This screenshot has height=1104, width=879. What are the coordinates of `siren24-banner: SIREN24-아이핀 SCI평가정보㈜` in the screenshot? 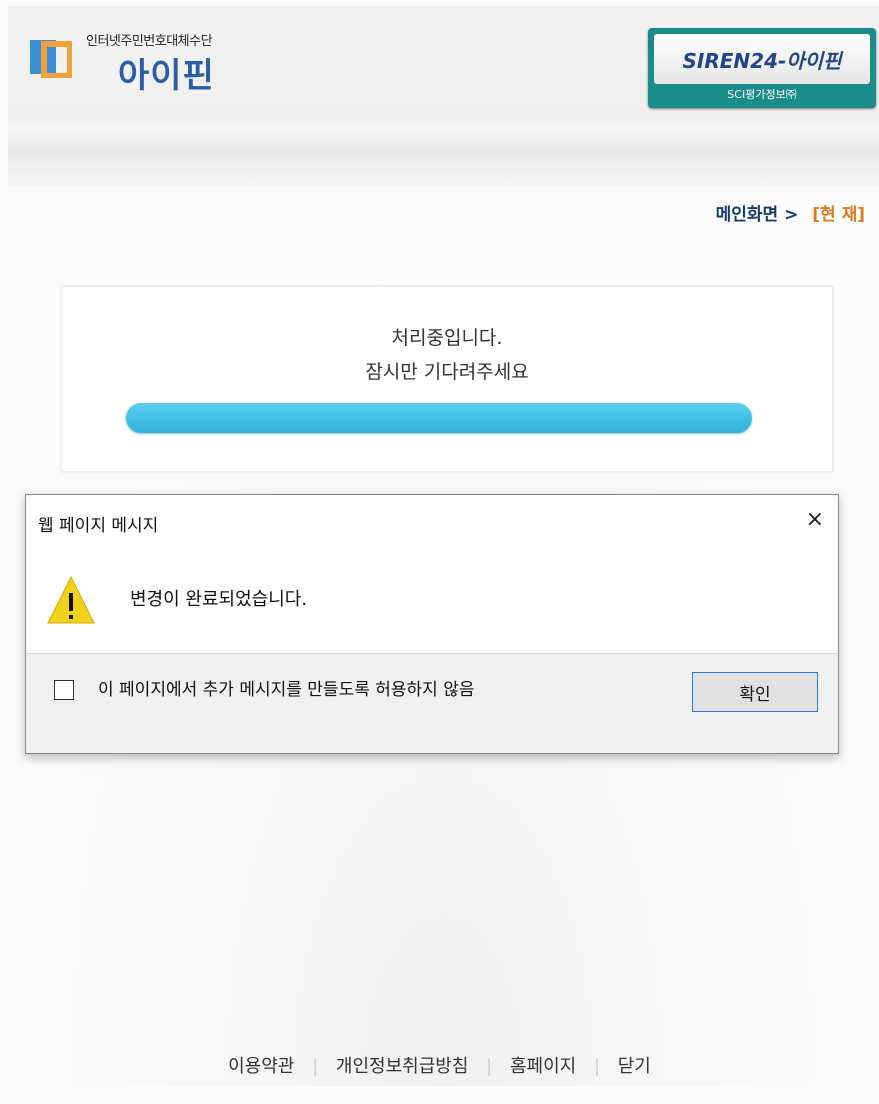 It's located at (762, 68).